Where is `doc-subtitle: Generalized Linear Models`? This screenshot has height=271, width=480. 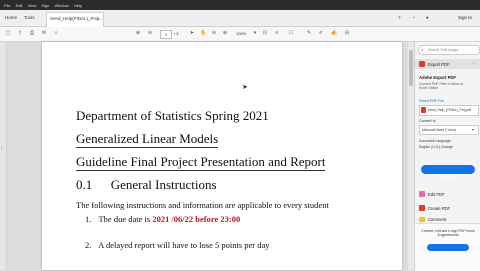
doc-subtitle: Generalized Linear Models is located at coordinates (147, 139).